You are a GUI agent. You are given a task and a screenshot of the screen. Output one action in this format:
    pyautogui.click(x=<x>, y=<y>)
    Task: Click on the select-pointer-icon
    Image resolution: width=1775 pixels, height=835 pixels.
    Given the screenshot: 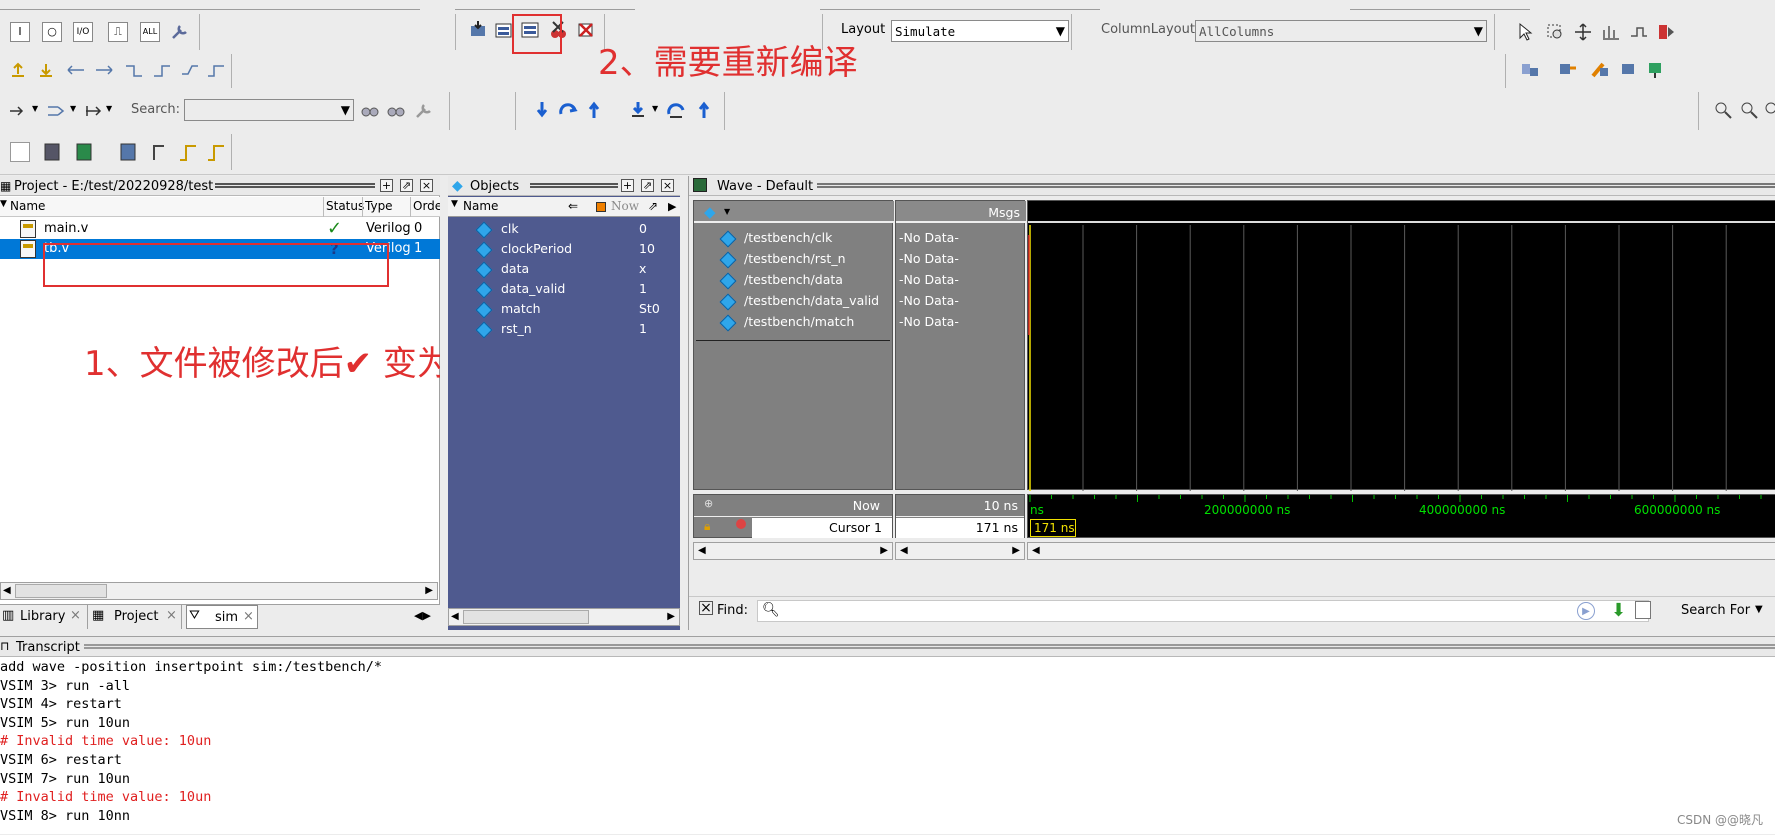 What is the action you would take?
    pyautogui.click(x=1525, y=32)
    